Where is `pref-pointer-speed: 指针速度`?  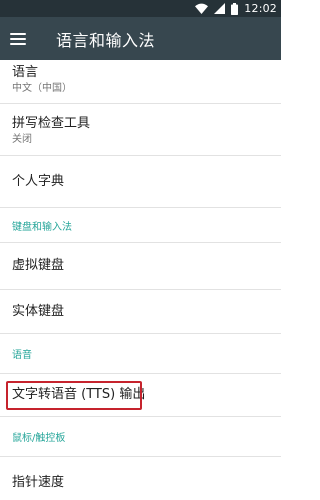 pref-pointer-speed: 指针速度 is located at coordinates (140, 478).